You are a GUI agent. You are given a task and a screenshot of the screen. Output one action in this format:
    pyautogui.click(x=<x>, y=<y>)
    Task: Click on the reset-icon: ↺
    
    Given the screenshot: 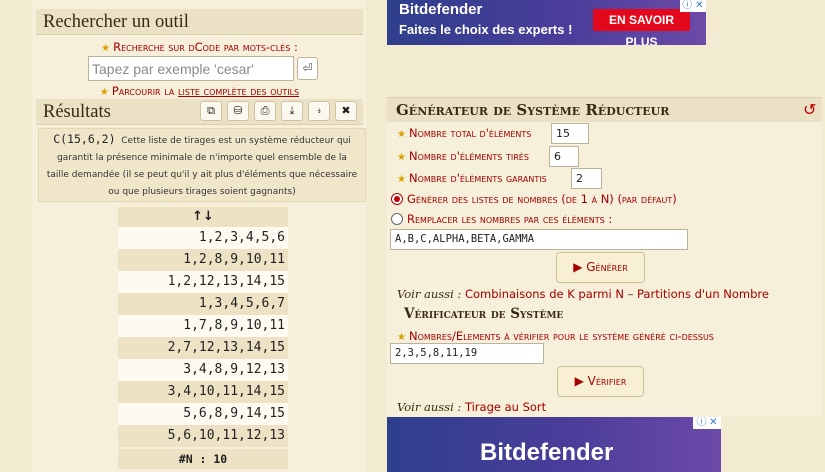 What is the action you would take?
    pyautogui.click(x=809, y=109)
    